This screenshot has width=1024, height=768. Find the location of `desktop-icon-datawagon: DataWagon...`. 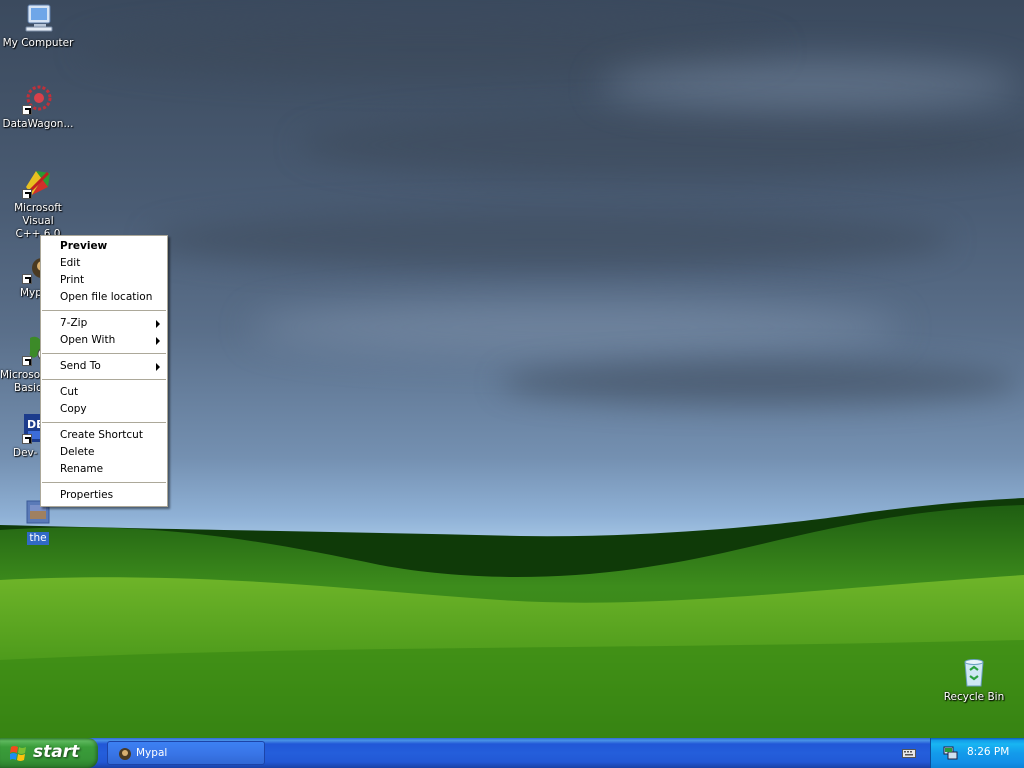

desktop-icon-datawagon: DataWagon... is located at coordinates (39, 107).